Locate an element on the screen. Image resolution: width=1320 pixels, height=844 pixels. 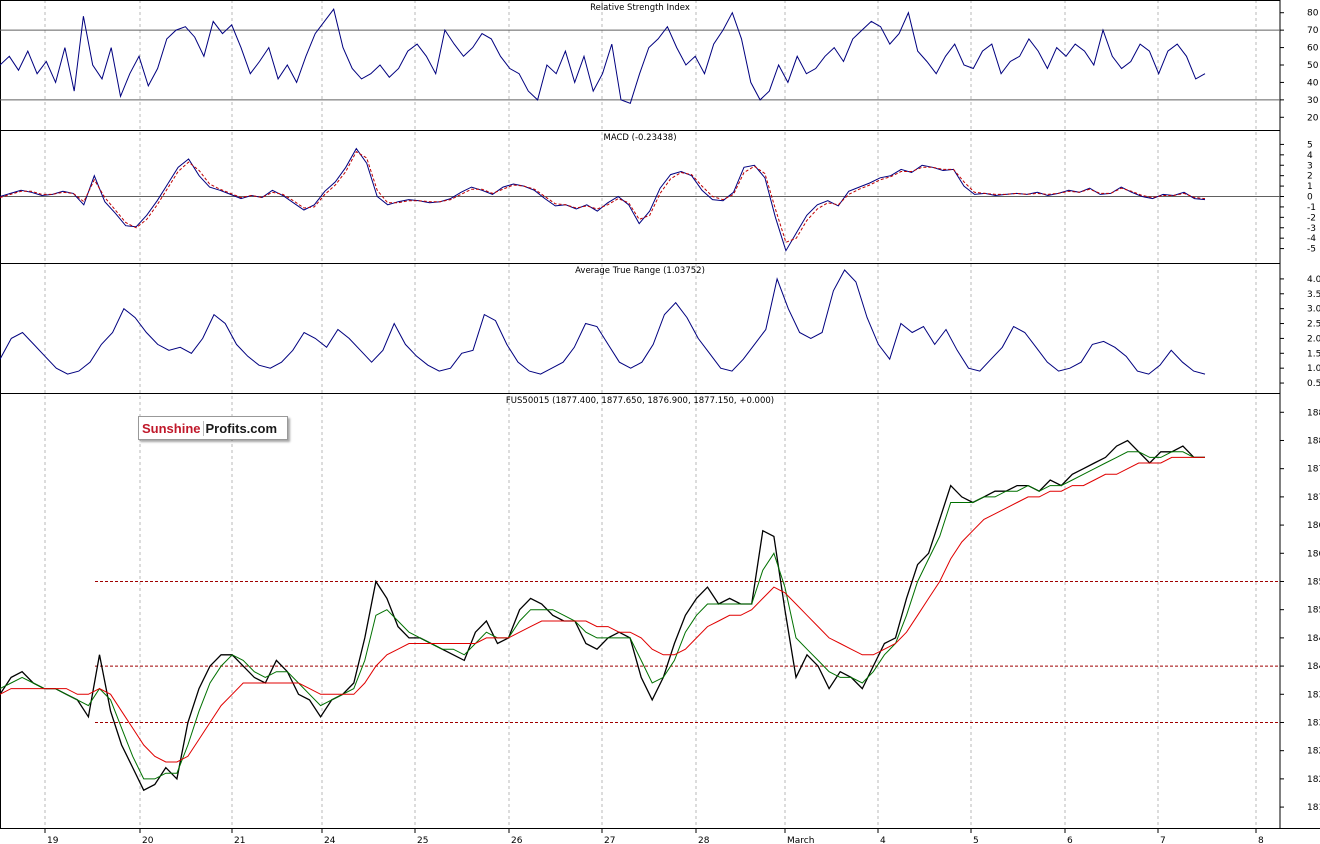
x-tick-label-7: 28 is located at coordinates (704, 840).